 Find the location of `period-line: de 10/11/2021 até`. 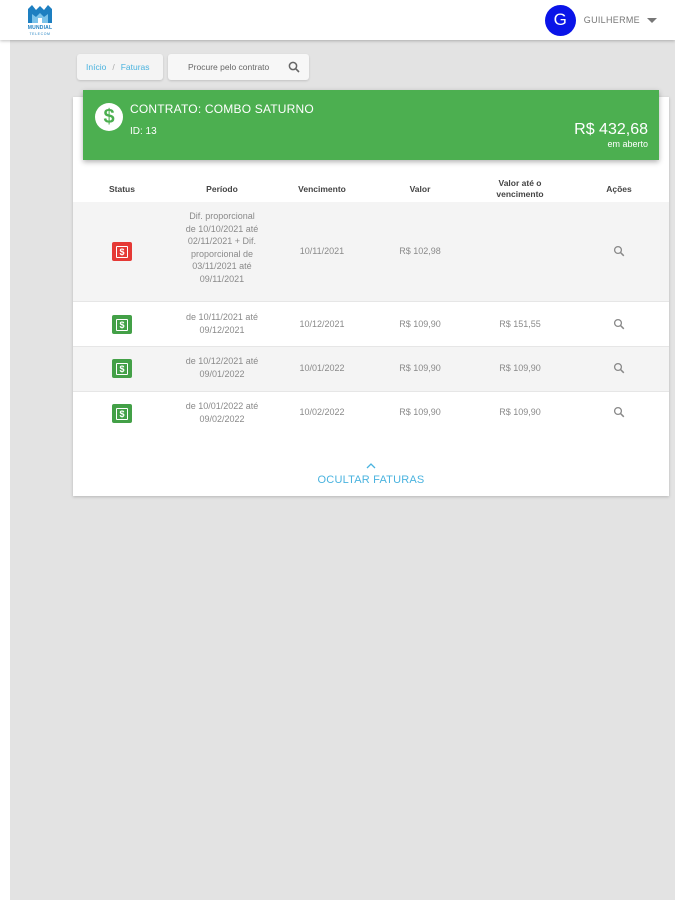

period-line: de 10/11/2021 até is located at coordinates (222, 317).